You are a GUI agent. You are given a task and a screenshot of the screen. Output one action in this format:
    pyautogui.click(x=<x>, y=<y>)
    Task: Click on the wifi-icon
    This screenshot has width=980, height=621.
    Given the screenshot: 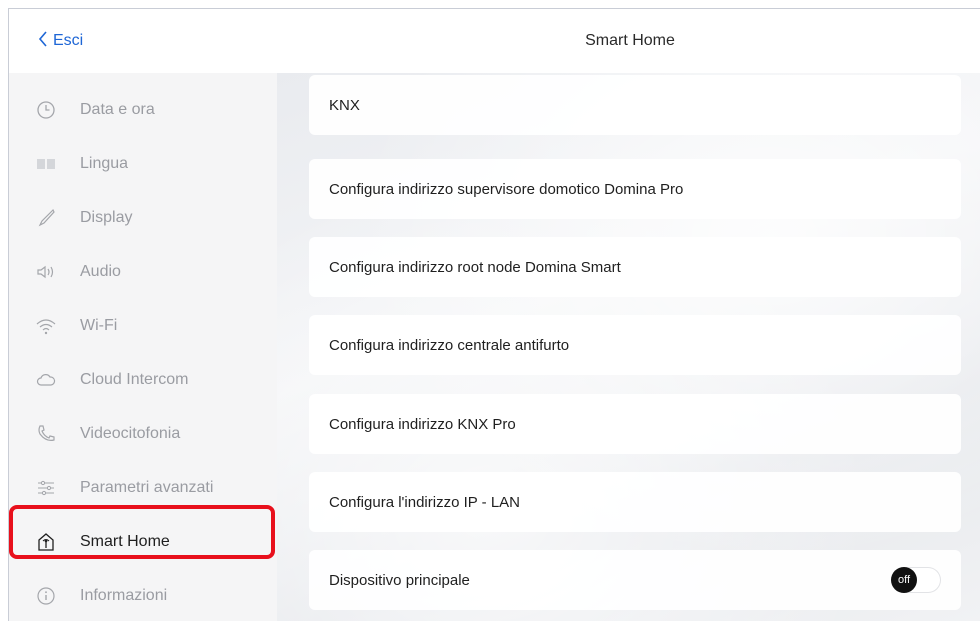 What is the action you would take?
    pyautogui.click(x=46, y=326)
    